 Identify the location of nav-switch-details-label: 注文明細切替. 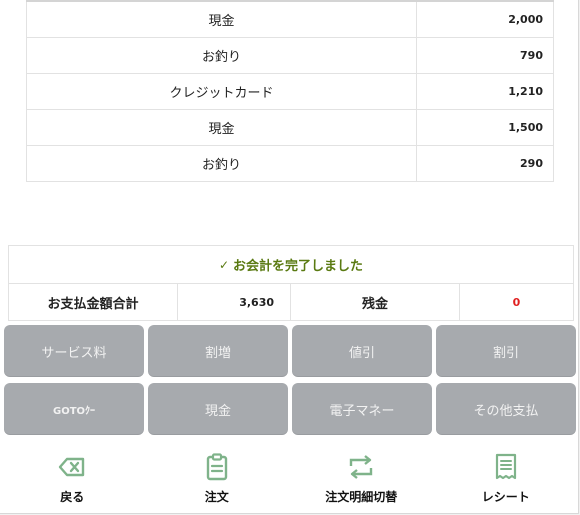
(361, 497).